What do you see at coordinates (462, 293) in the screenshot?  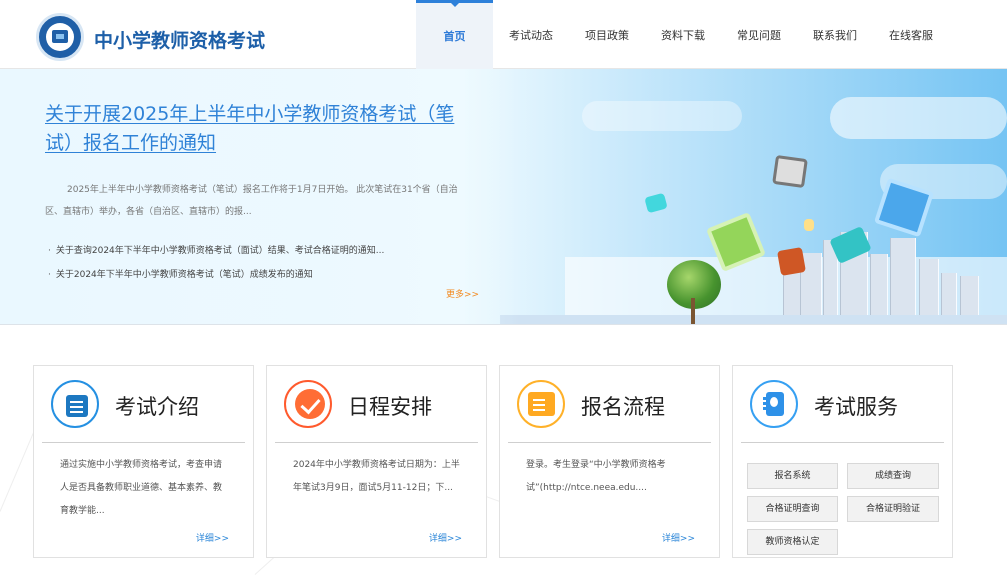 I see `more-link: 更多>>` at bounding box center [462, 293].